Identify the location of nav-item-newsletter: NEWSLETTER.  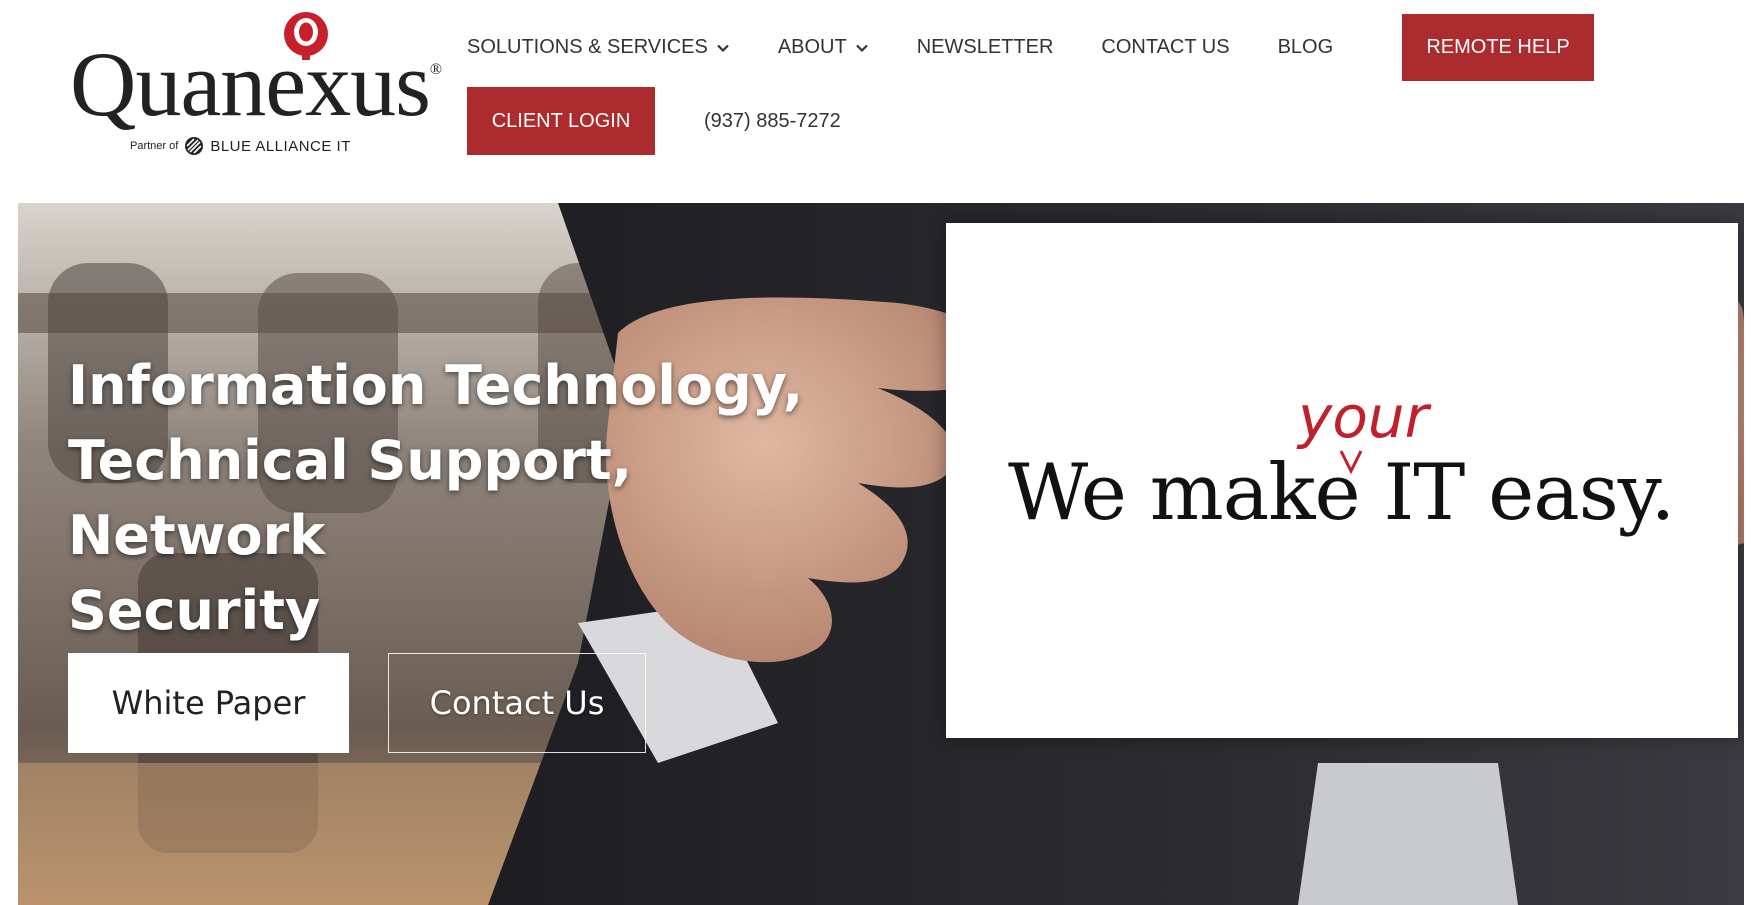
(985, 47).